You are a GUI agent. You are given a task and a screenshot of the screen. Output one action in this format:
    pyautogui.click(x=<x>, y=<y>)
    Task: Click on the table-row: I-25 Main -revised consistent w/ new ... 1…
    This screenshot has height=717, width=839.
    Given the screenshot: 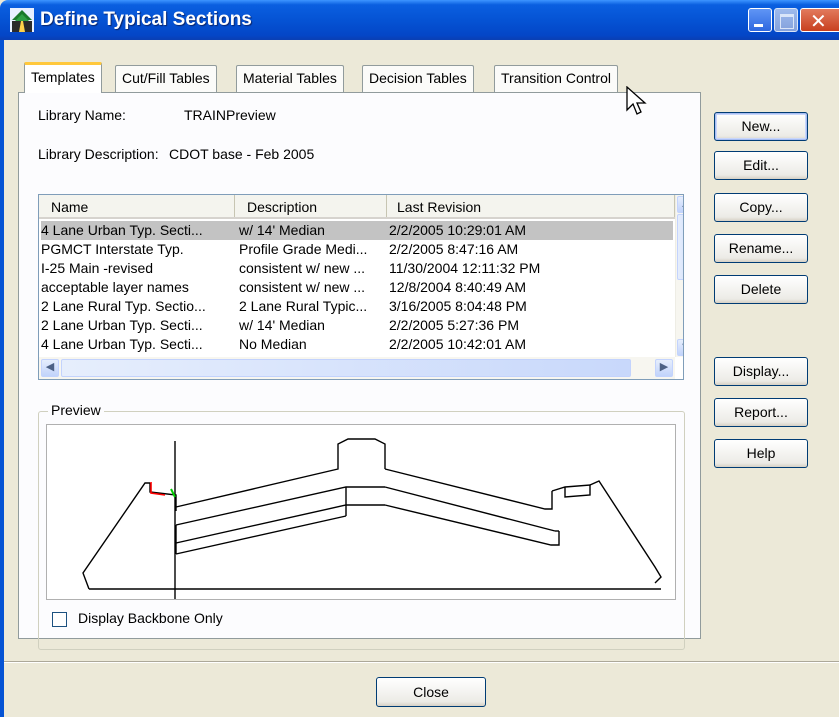 What is the action you would take?
    pyautogui.click(x=357, y=268)
    